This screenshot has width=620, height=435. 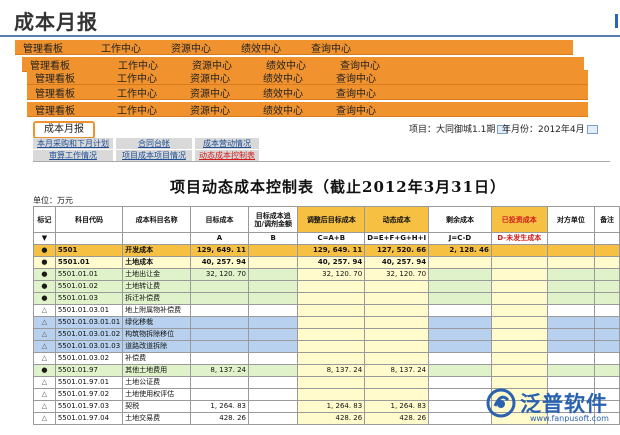 What do you see at coordinates (227, 143) in the screenshot?
I see `tab-cost-change: 成本营动情况` at bounding box center [227, 143].